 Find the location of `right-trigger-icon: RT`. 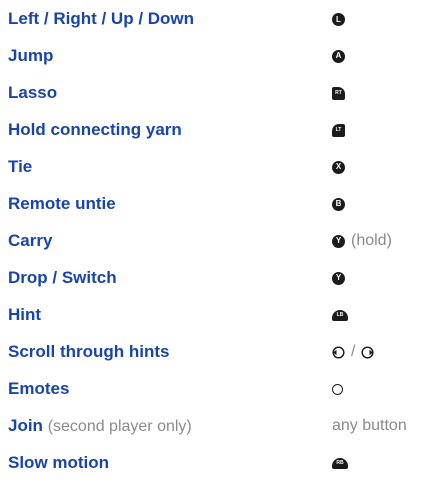

right-trigger-icon: RT is located at coordinates (338, 93).